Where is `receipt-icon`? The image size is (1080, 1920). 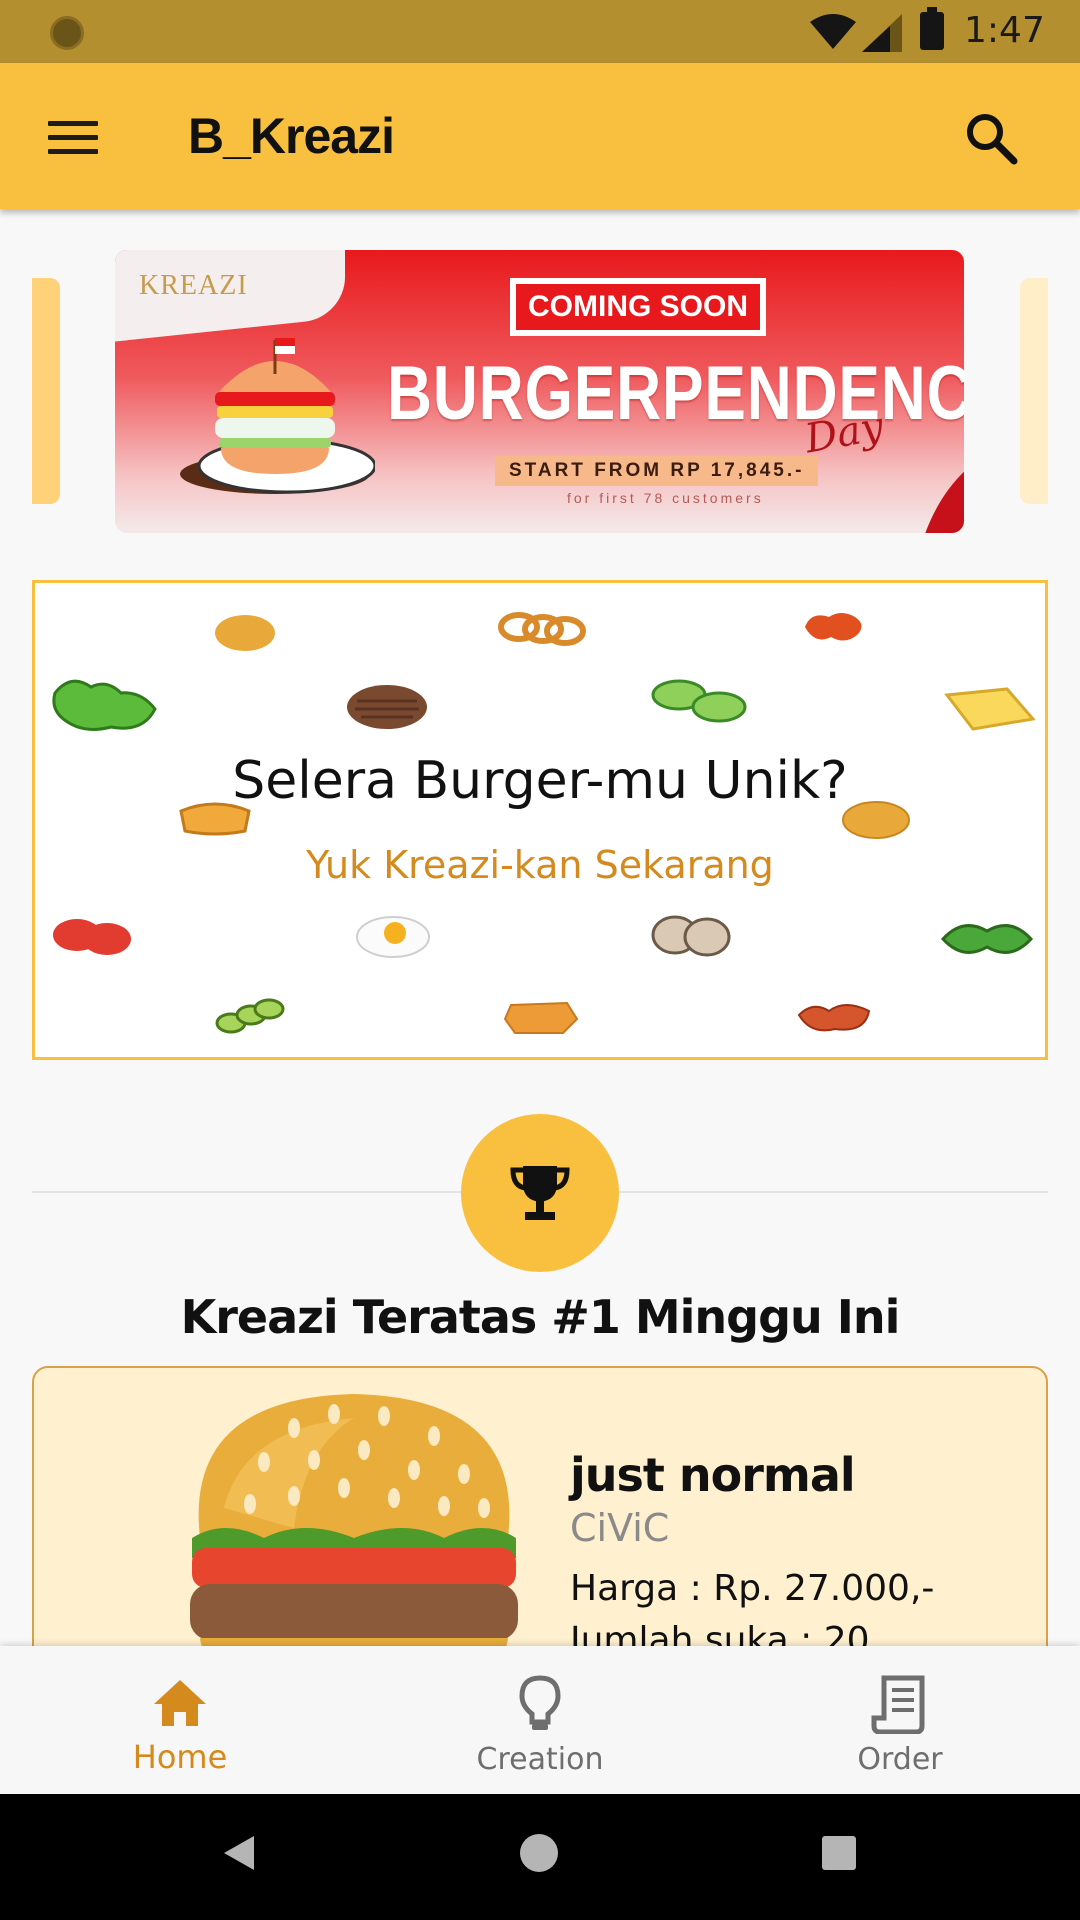 receipt-icon is located at coordinates (898, 1704).